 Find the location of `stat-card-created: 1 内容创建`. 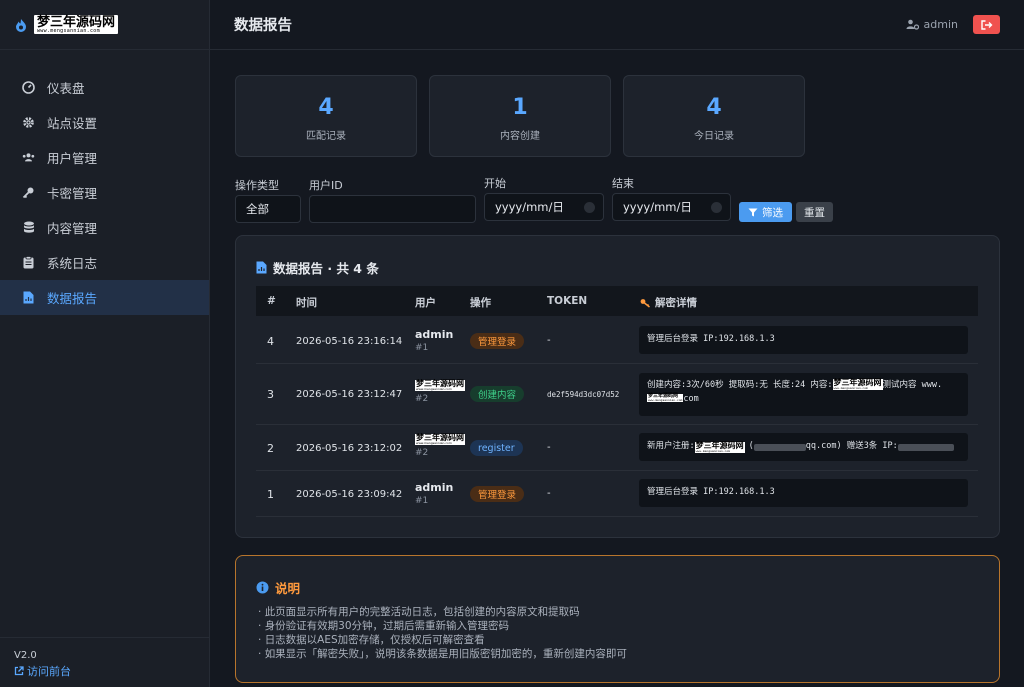

stat-card-created: 1 内容创建 is located at coordinates (520, 116).